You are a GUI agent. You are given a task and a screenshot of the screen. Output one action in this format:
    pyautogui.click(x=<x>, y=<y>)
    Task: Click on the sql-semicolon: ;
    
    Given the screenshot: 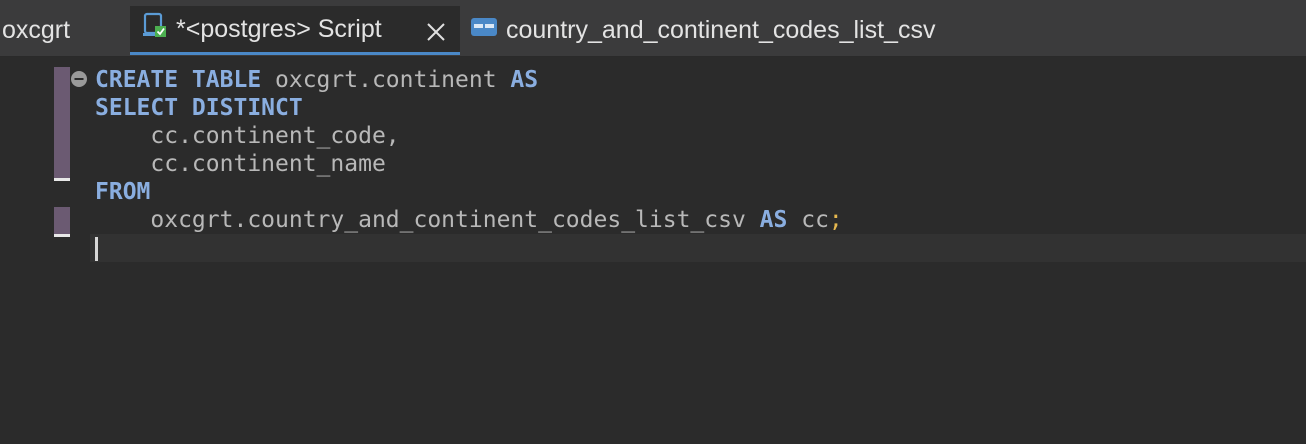 What is the action you would take?
    pyautogui.click(x=835, y=220)
    